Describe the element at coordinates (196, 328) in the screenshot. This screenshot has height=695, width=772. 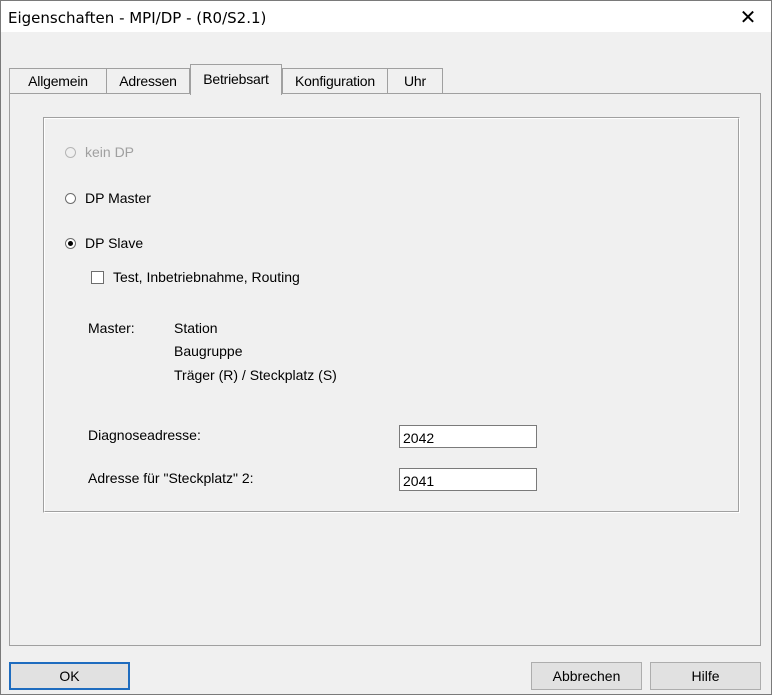
I see `master-station: Station` at that location.